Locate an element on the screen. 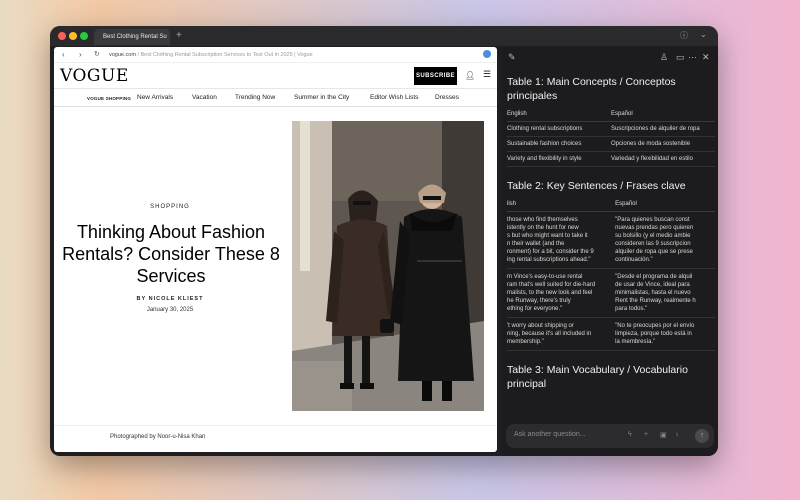 This screenshot has width=800, height=500. subnav-vogue-shopping: VOGUE SHOPPING is located at coordinates (109, 98).